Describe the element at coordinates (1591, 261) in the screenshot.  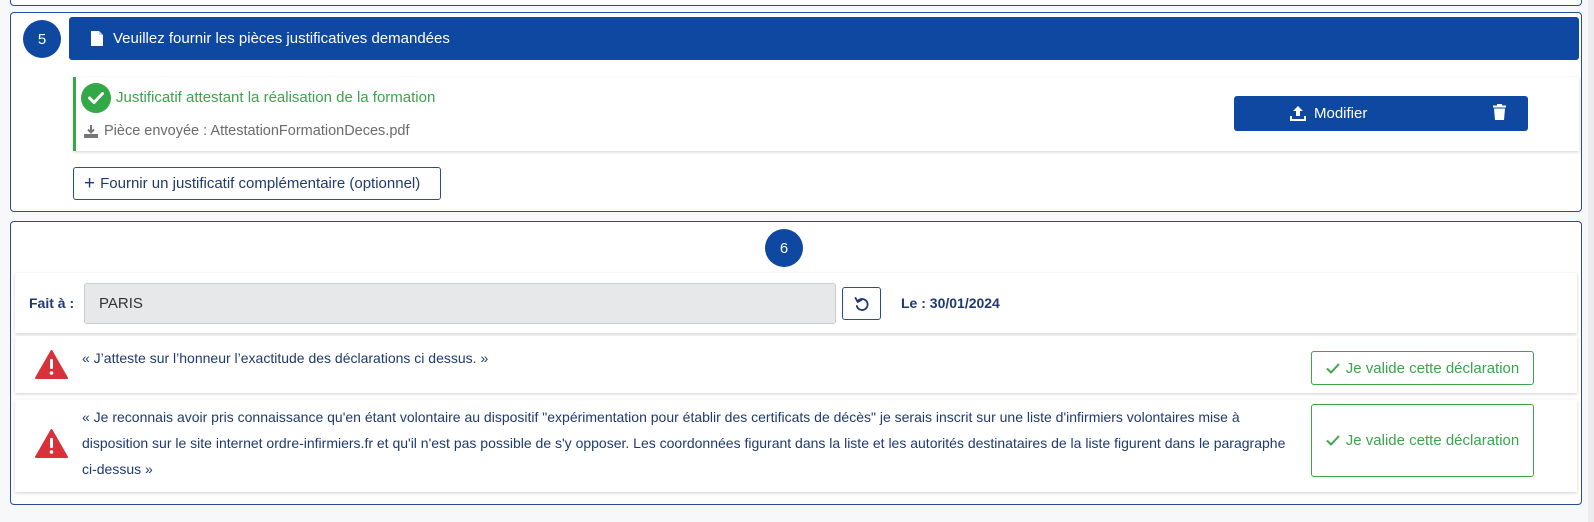
I see `scrollbar-track` at that location.